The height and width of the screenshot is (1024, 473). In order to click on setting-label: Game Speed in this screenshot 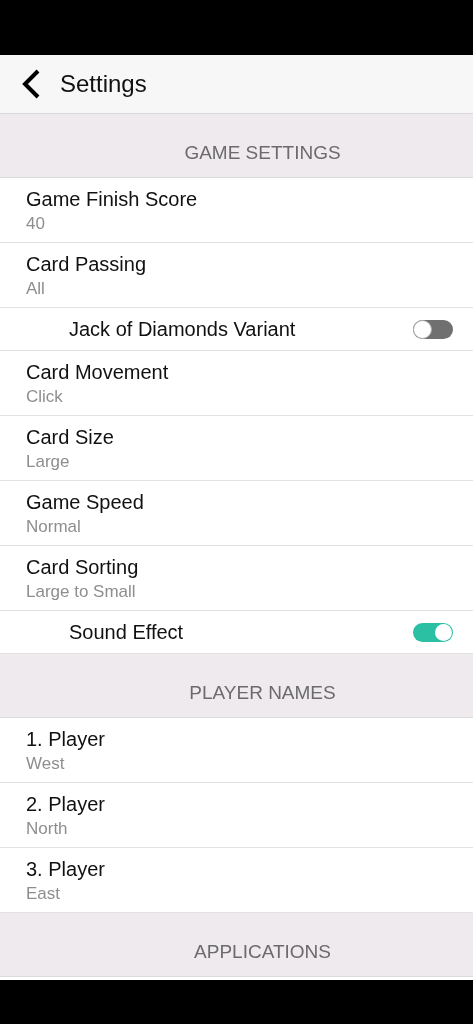, I will do `click(85, 502)`.